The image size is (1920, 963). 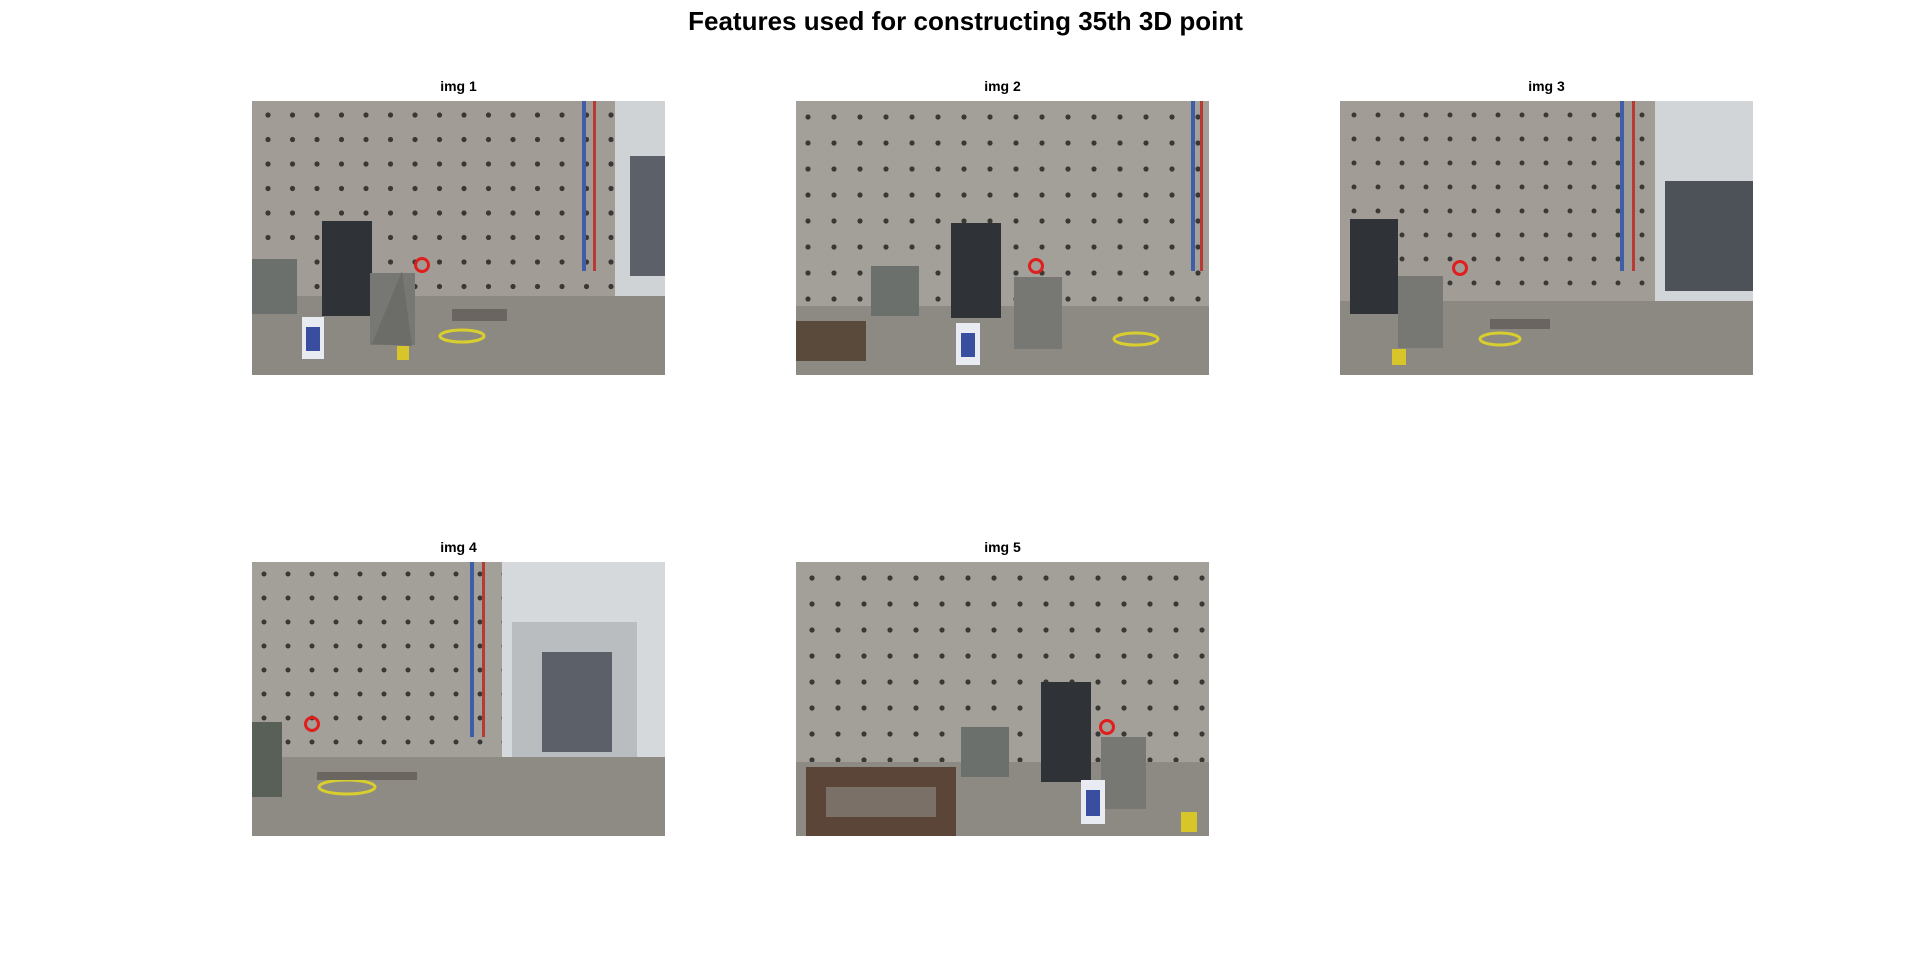 I want to click on subplot-img-2: img 2, so click(x=1002, y=226).